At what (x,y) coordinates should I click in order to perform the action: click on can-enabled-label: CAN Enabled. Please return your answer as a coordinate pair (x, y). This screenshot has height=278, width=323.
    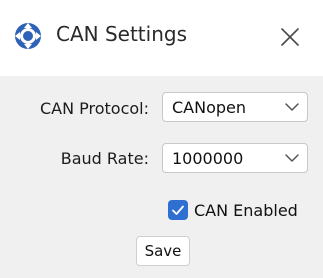
    Looking at the image, I should click on (246, 210).